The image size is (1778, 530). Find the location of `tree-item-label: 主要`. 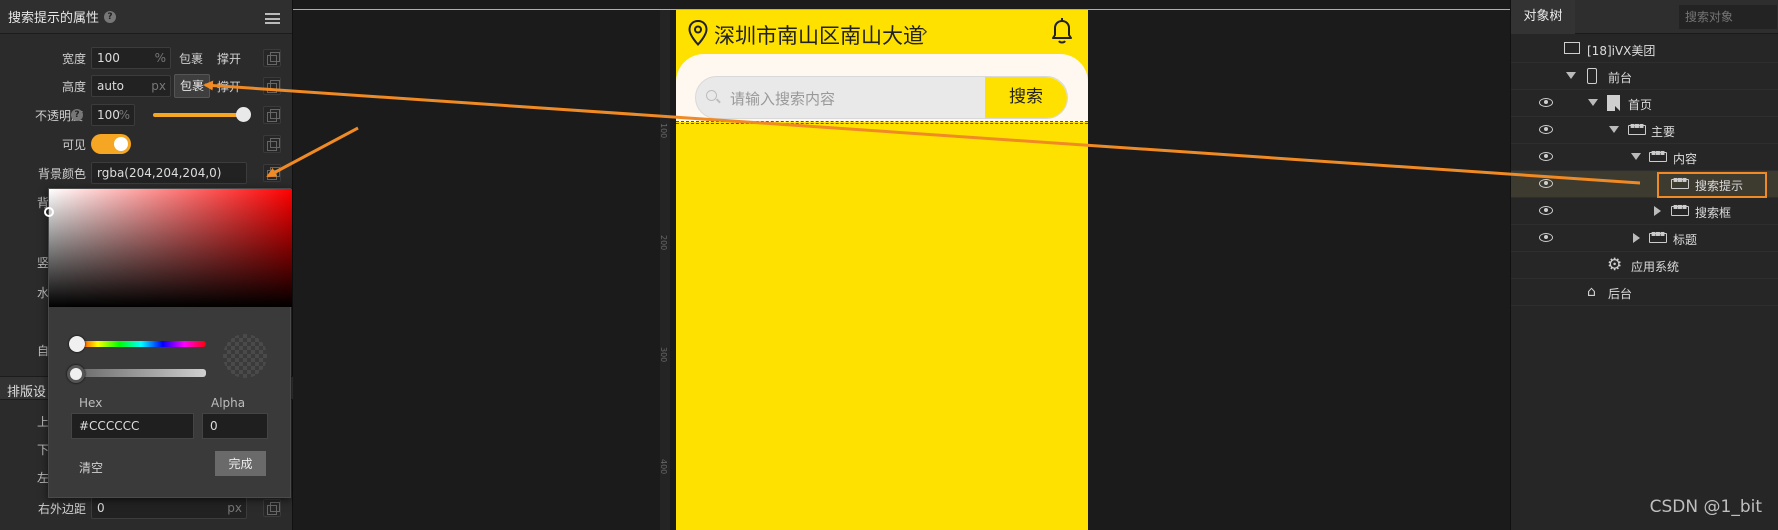

tree-item-label: 主要 is located at coordinates (1663, 132).